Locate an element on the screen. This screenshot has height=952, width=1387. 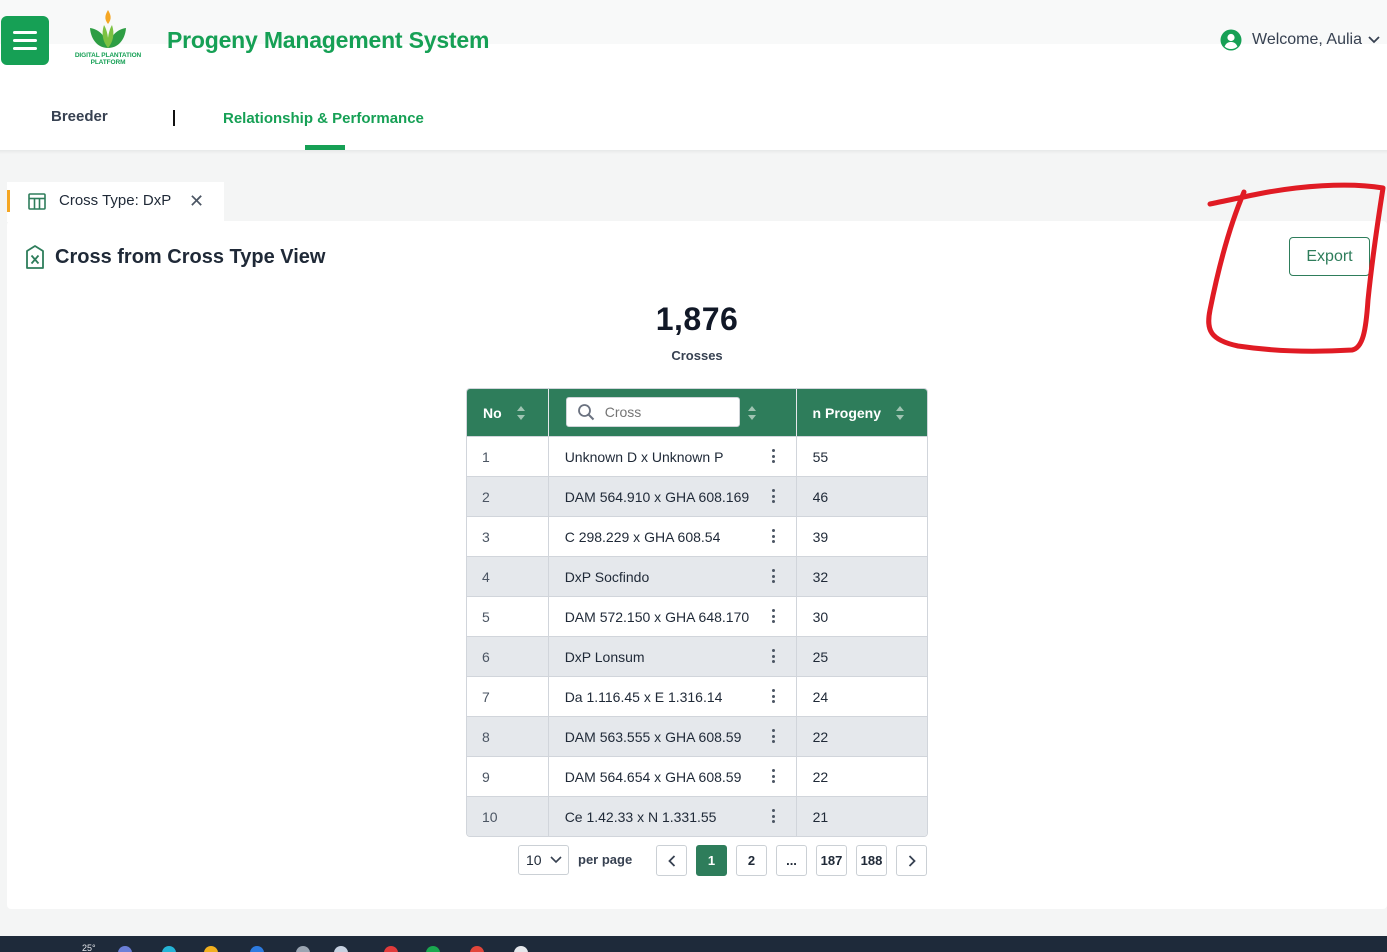
tab-cross-type: Cross Type: DxP ✕ is located at coordinates (115, 202).